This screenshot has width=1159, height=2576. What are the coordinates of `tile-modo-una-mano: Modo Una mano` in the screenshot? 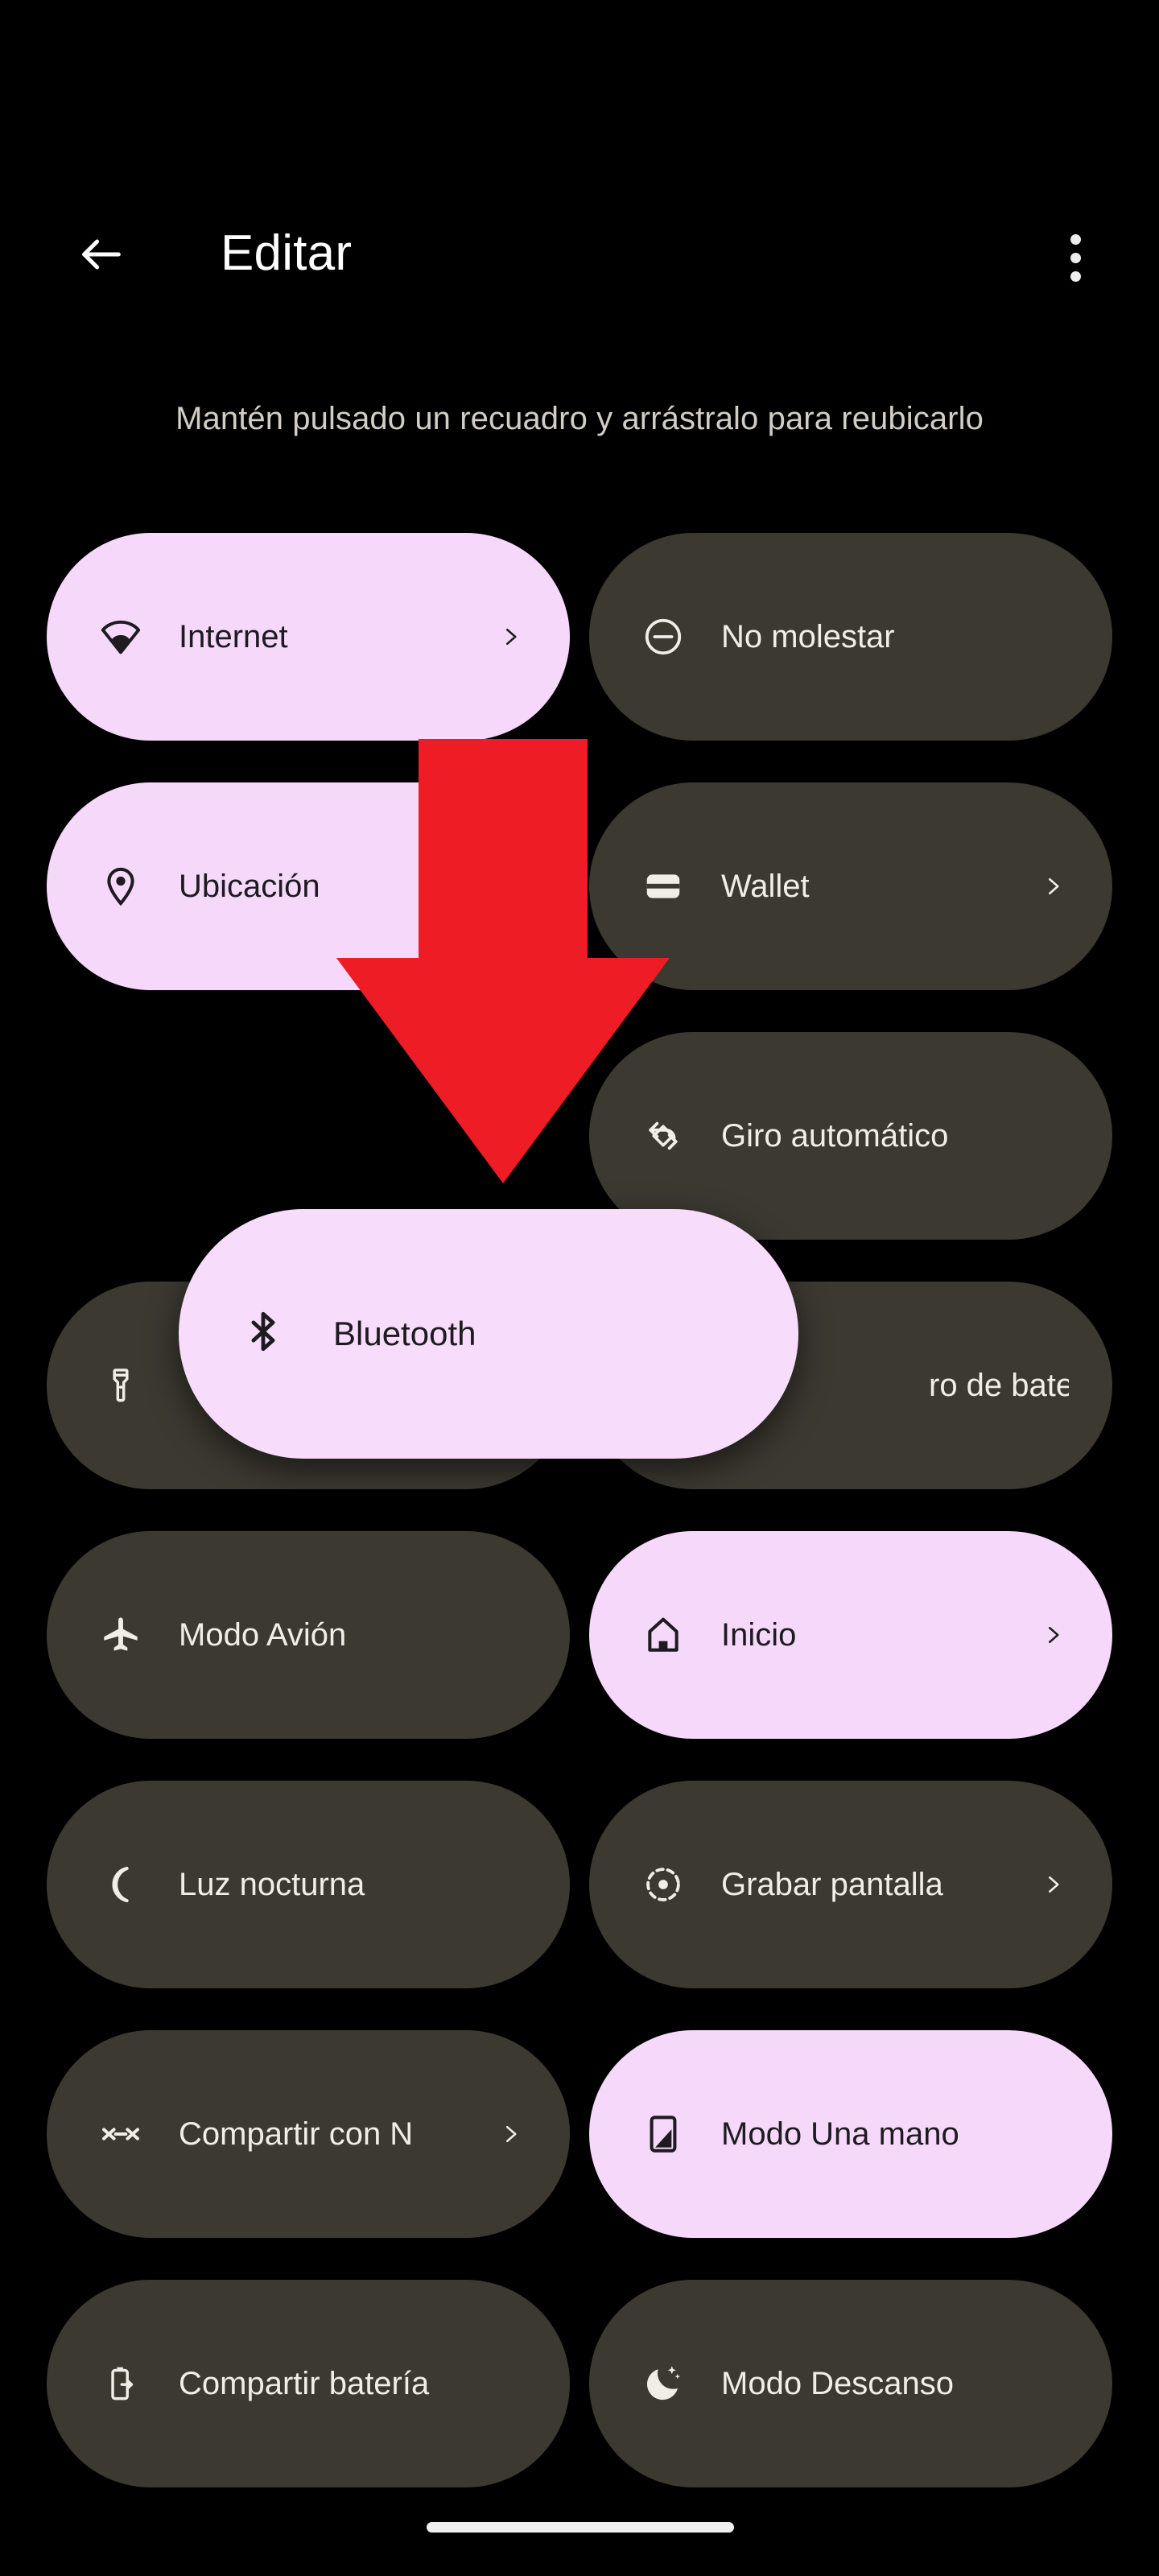 It's located at (850, 2134).